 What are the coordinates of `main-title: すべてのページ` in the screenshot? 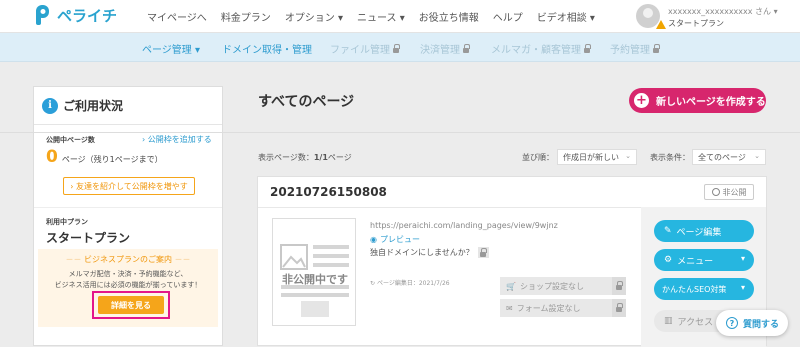 It's located at (306, 102).